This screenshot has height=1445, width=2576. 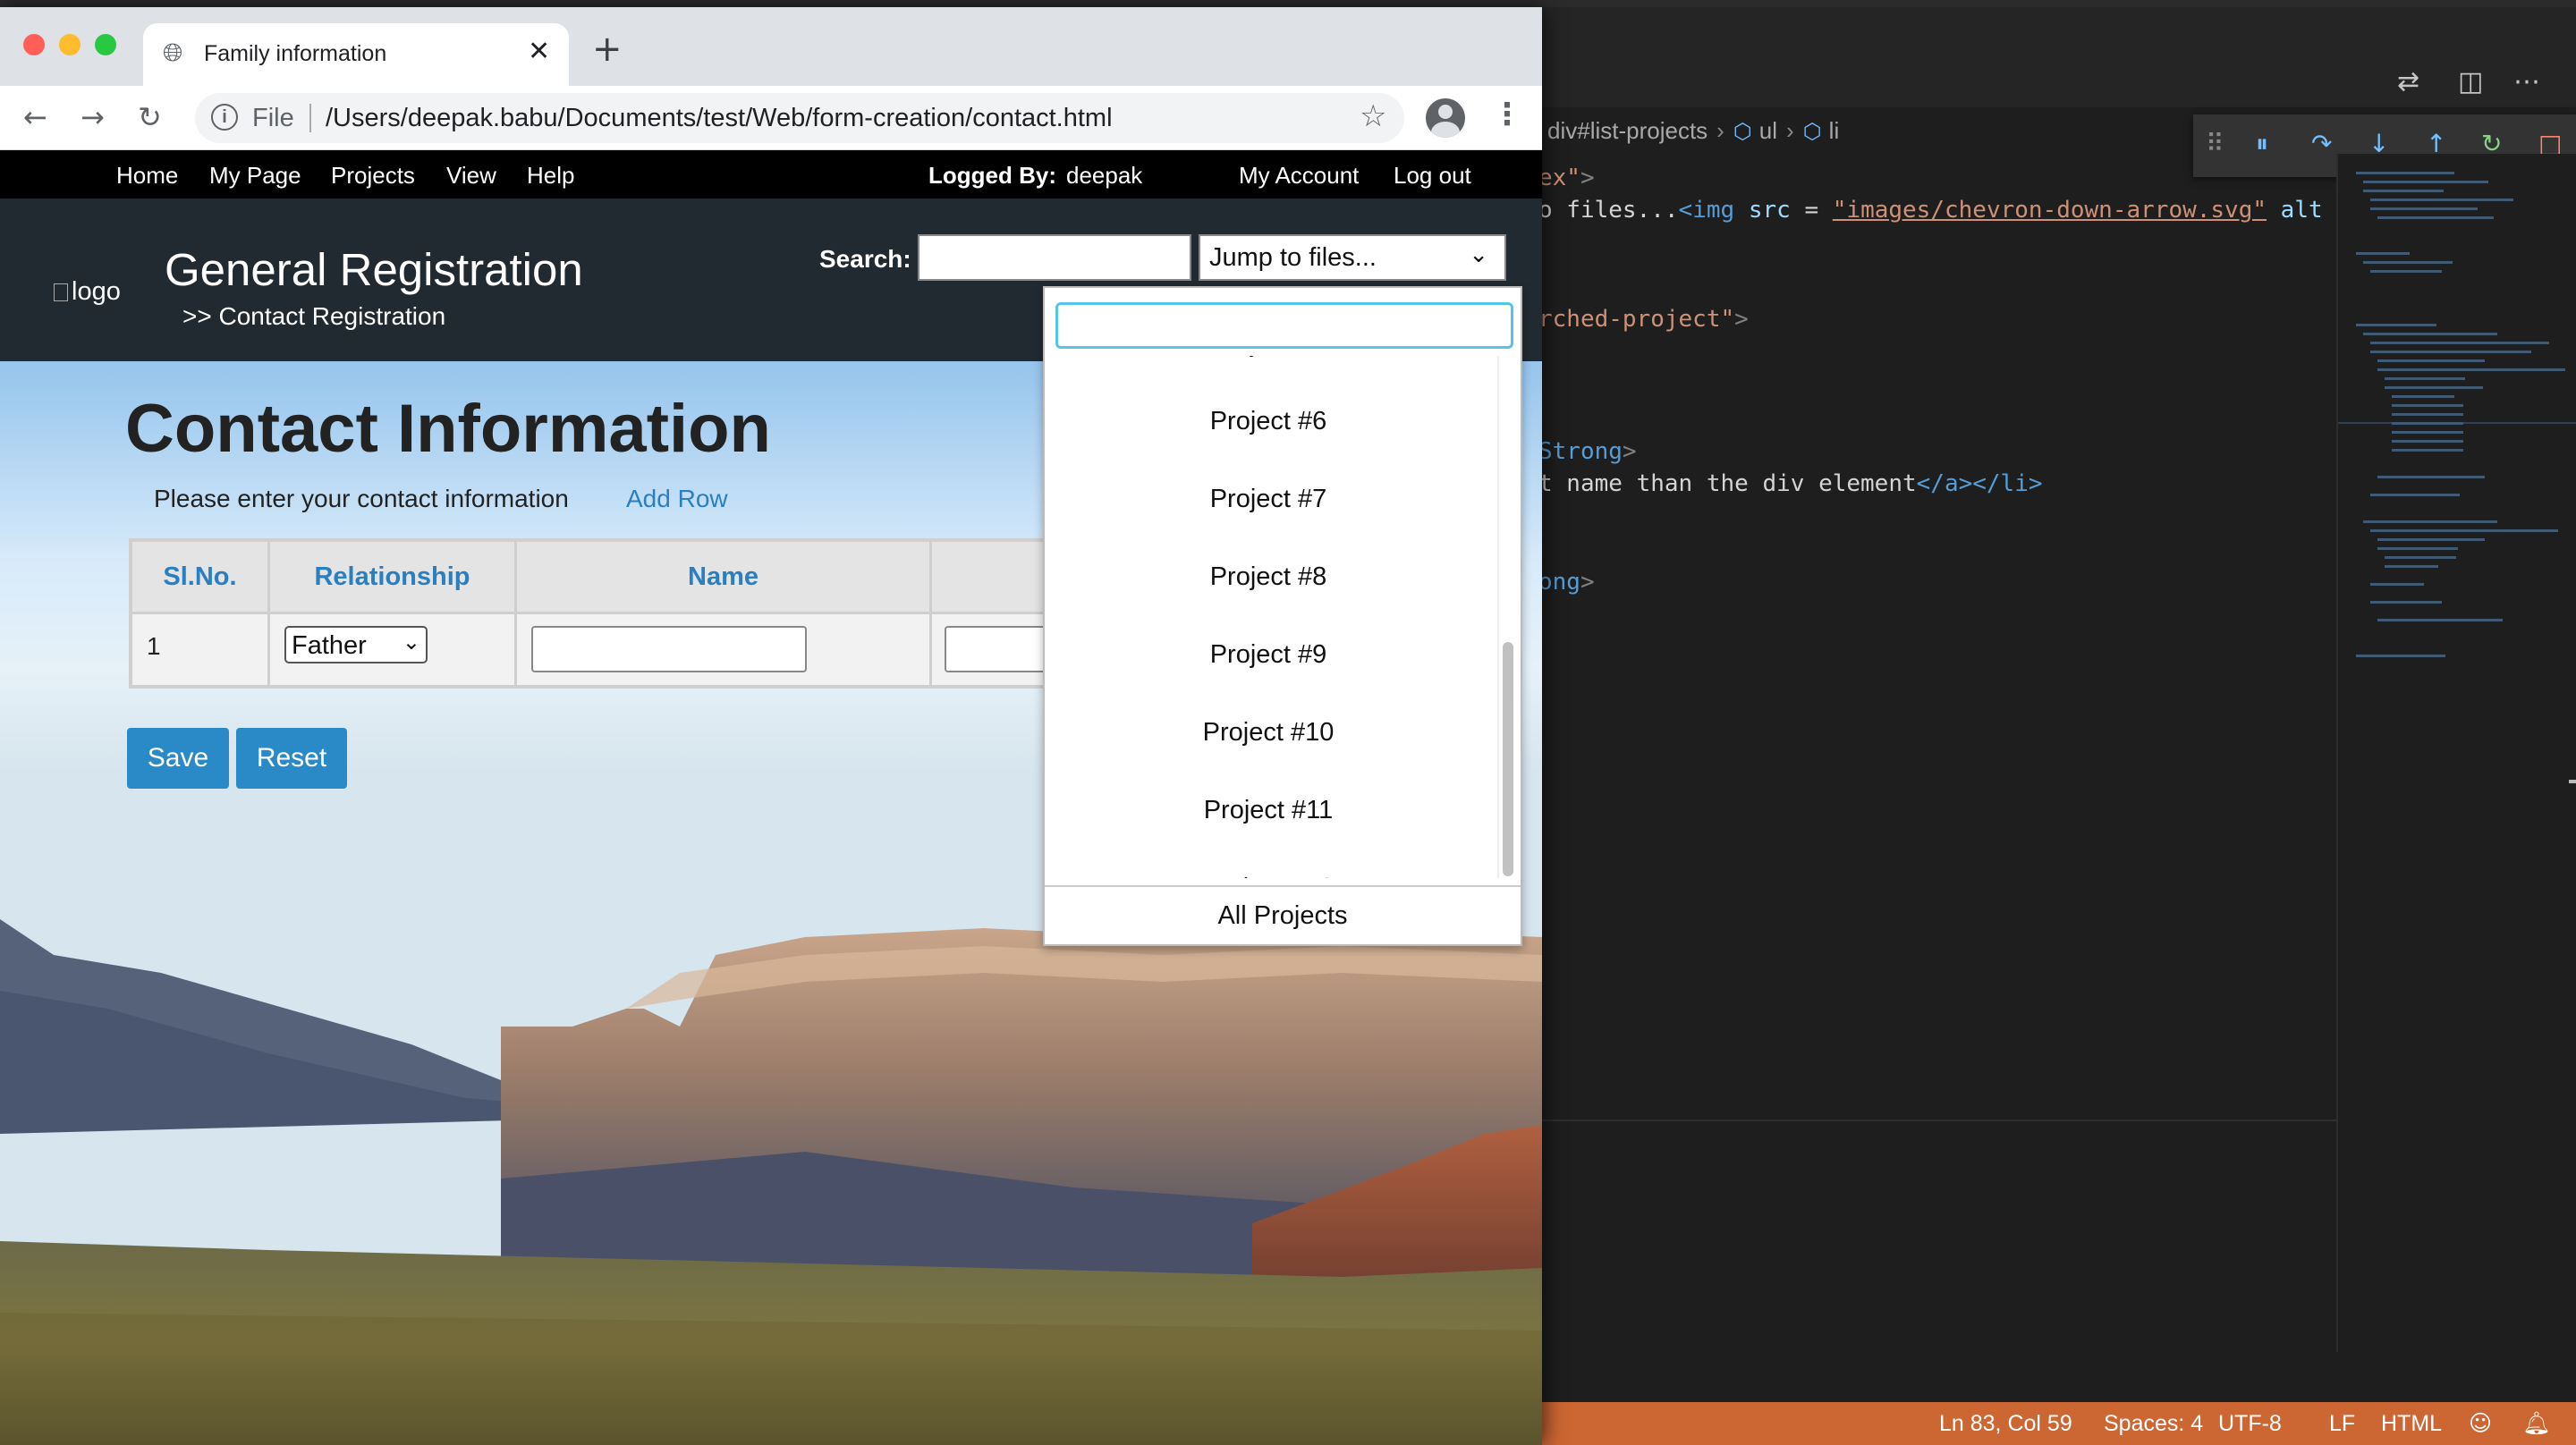 I want to click on scheme-label: File, so click(x=273, y=118).